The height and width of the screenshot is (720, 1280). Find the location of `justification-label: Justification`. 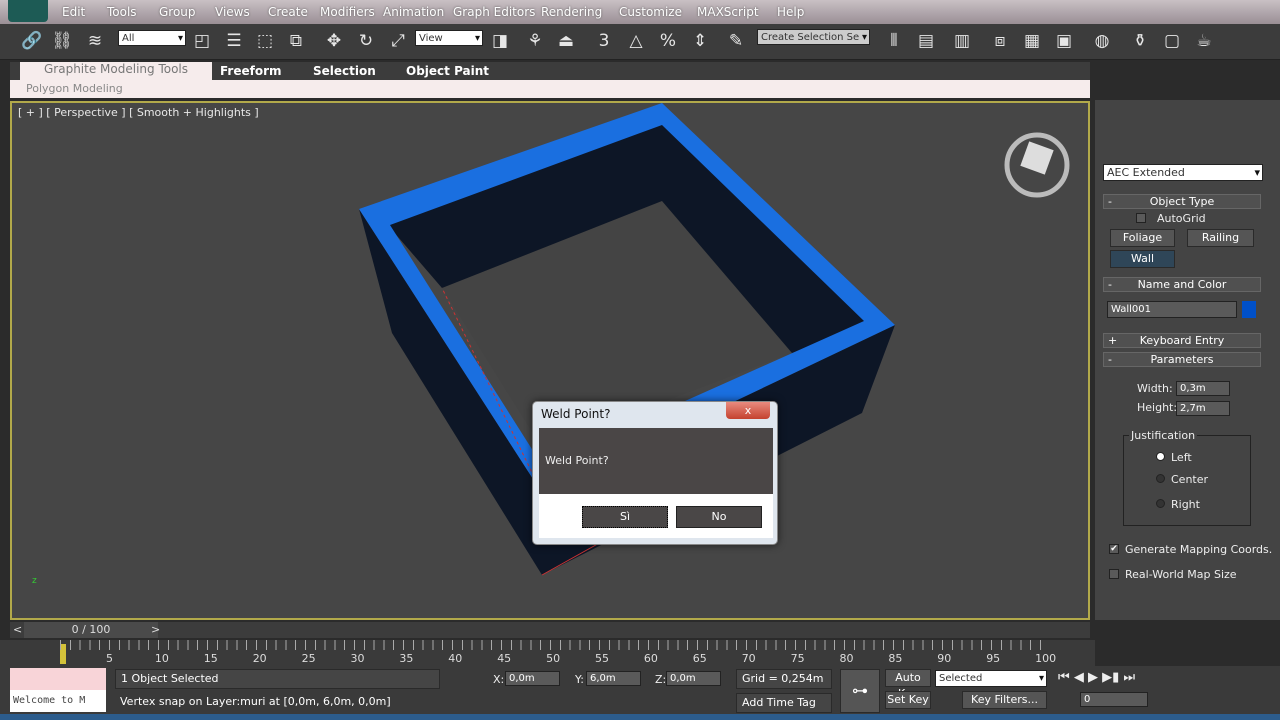

justification-label: Justification is located at coordinates (1163, 435).